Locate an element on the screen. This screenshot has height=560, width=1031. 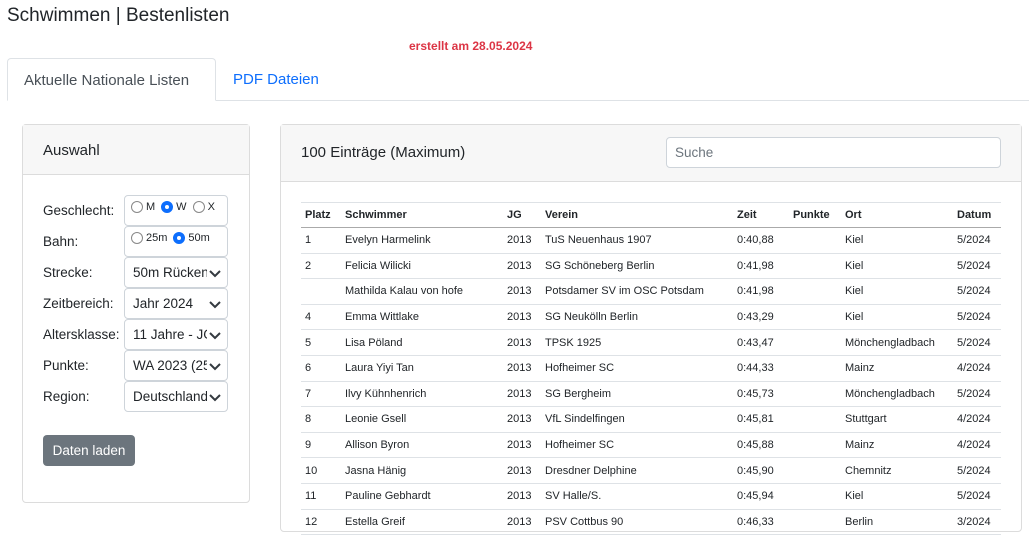
region-row: Region: Deutschland is located at coordinates (135, 396).